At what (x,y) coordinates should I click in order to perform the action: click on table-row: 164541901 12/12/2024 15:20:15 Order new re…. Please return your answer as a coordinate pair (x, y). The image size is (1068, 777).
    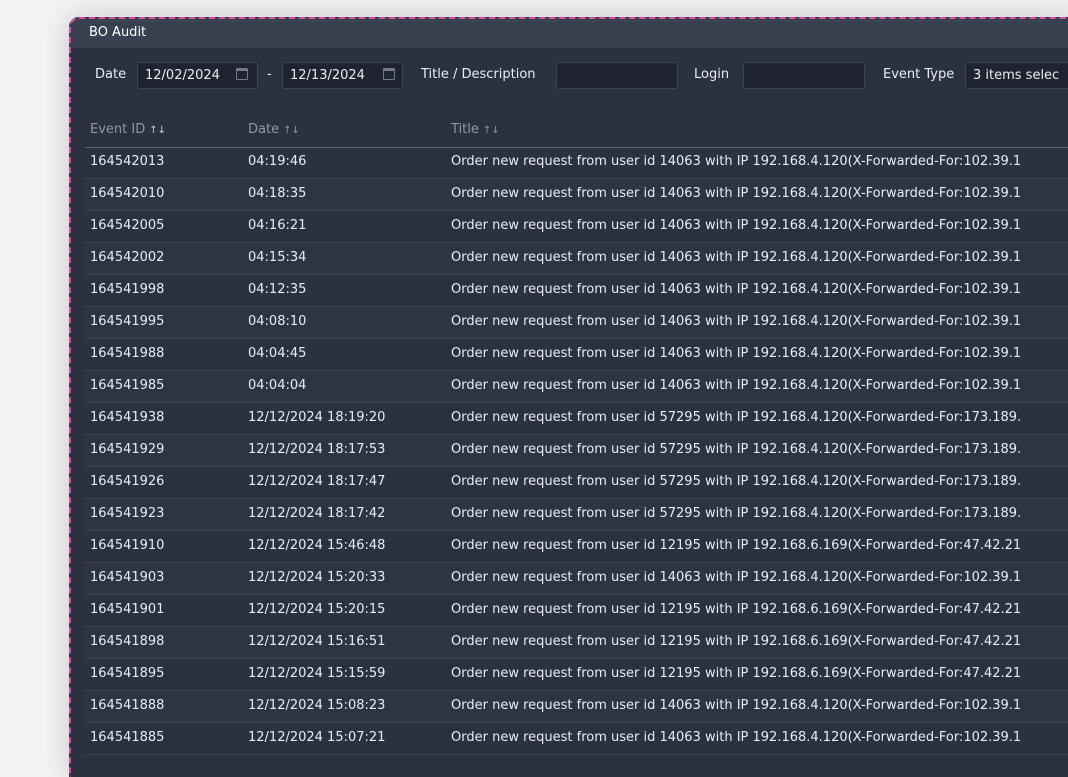
    Looking at the image, I should click on (576, 611).